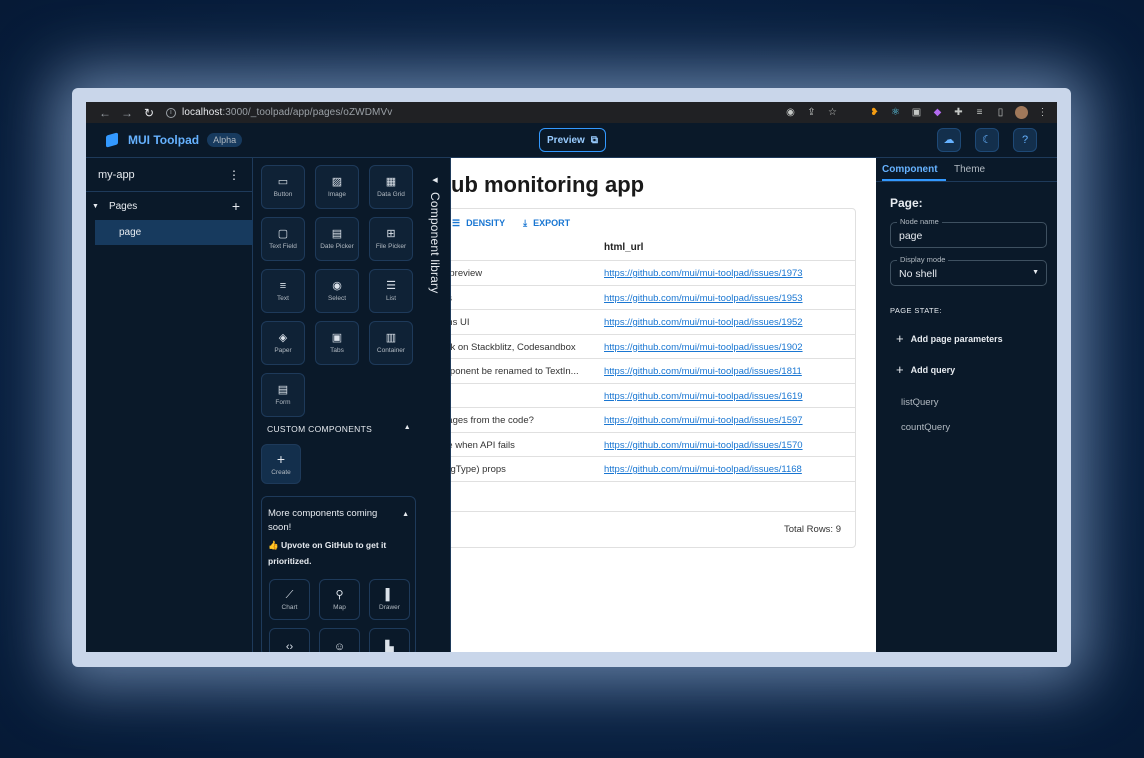  I want to click on component-tile: ▤ Form, so click(283, 395).